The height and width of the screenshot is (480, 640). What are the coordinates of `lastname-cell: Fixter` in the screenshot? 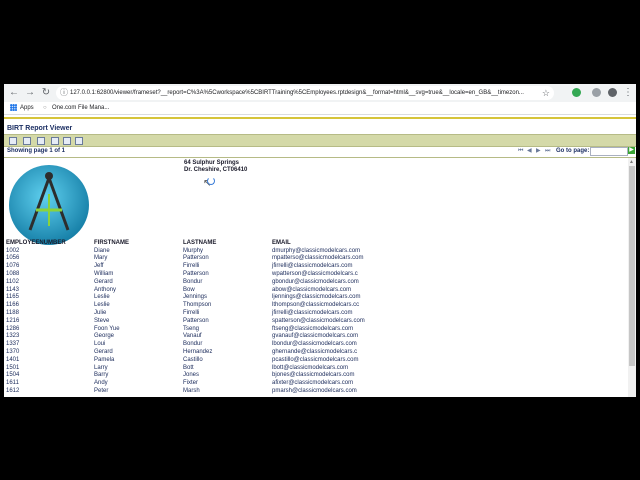 It's located at (190, 383).